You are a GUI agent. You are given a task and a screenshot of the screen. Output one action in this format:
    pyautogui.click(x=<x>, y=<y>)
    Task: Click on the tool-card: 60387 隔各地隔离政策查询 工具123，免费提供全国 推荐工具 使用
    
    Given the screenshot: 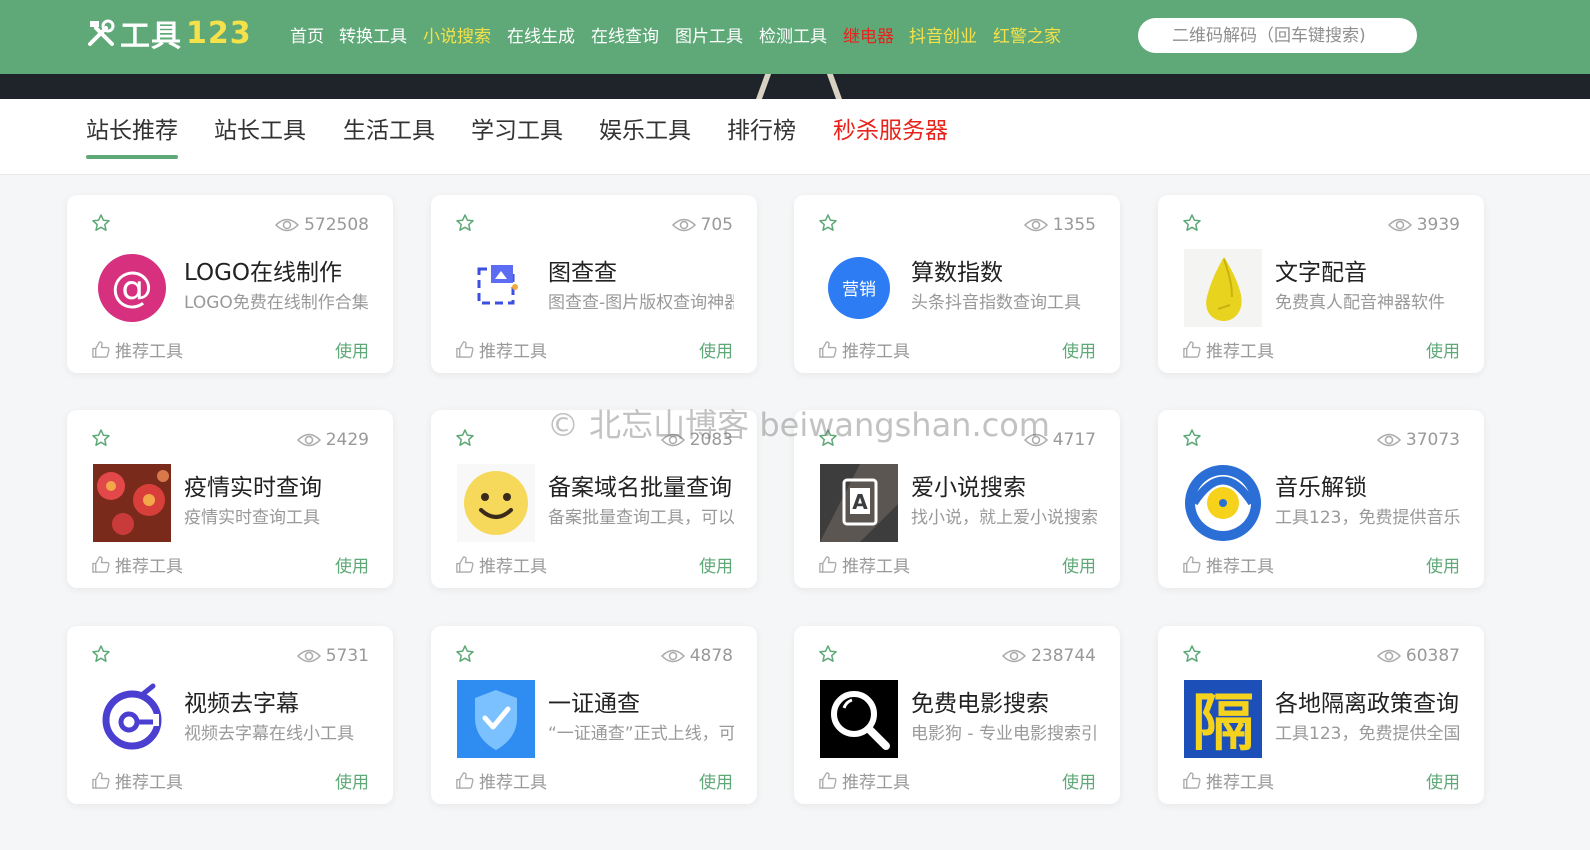 What is the action you would take?
    pyautogui.click(x=1321, y=715)
    